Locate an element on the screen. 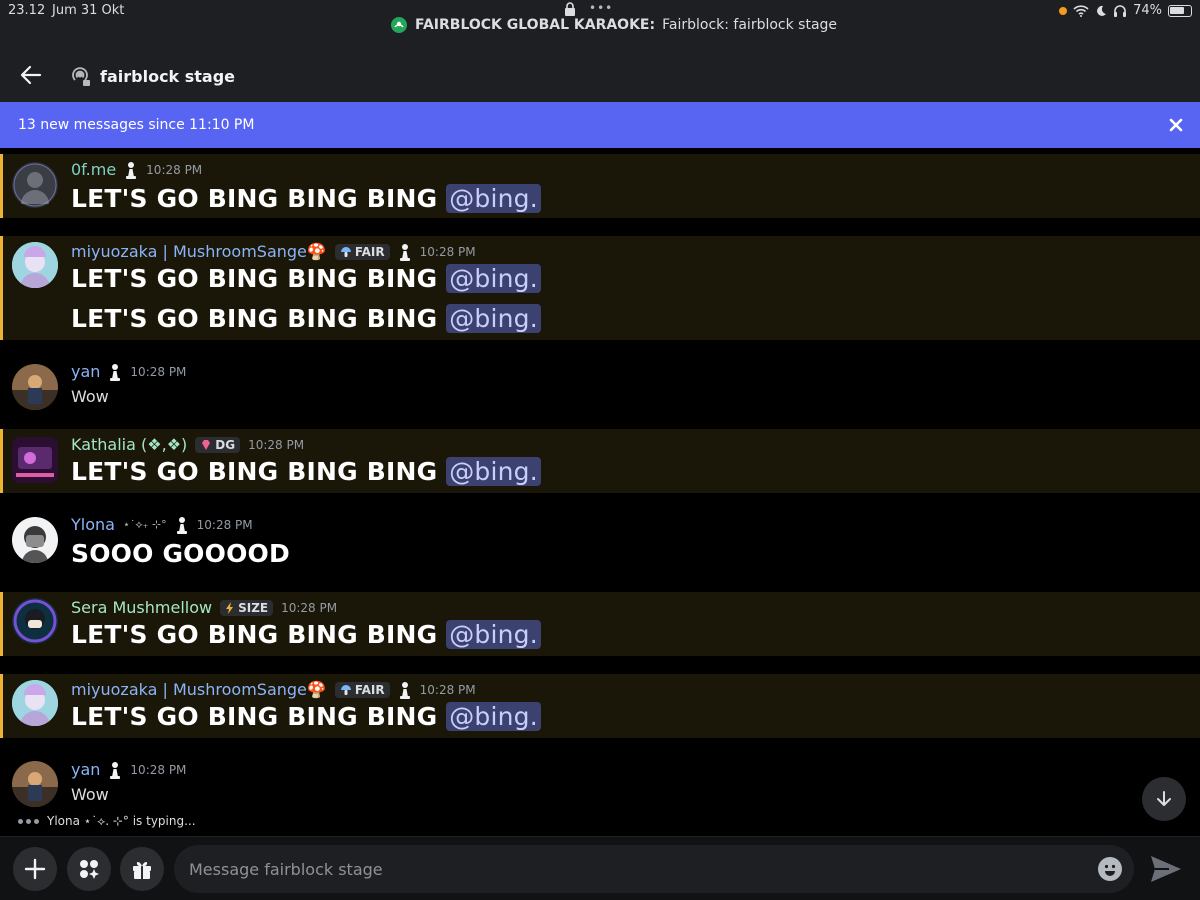 The height and width of the screenshot is (900, 1200). server-tag-label: FAIR is located at coordinates (369, 689).